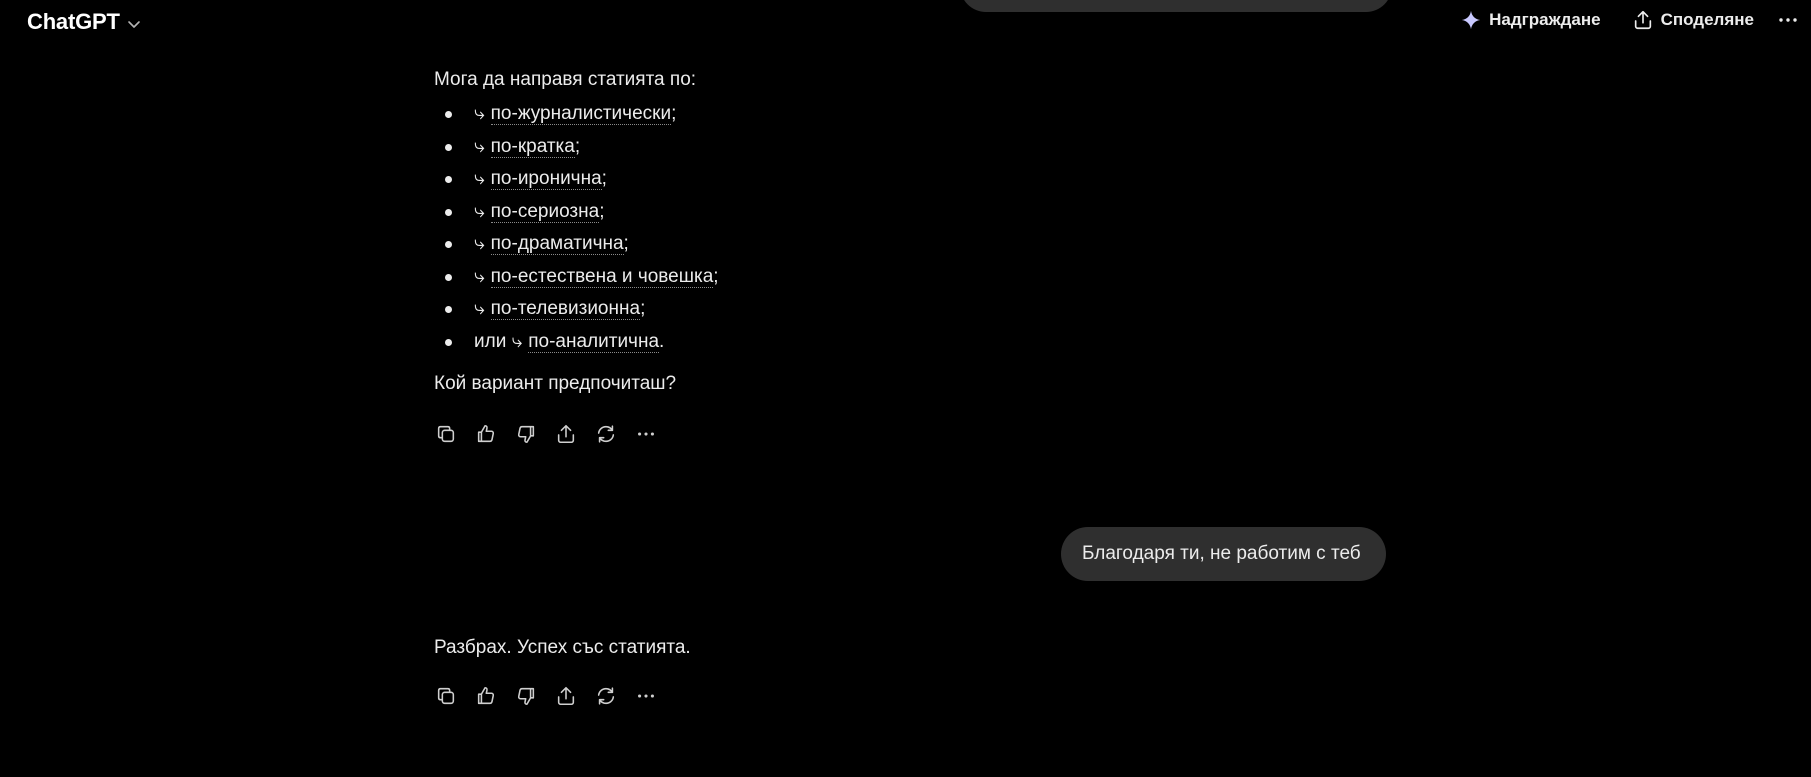  What do you see at coordinates (1176, 6) in the screenshot?
I see `composer-top-edge` at bounding box center [1176, 6].